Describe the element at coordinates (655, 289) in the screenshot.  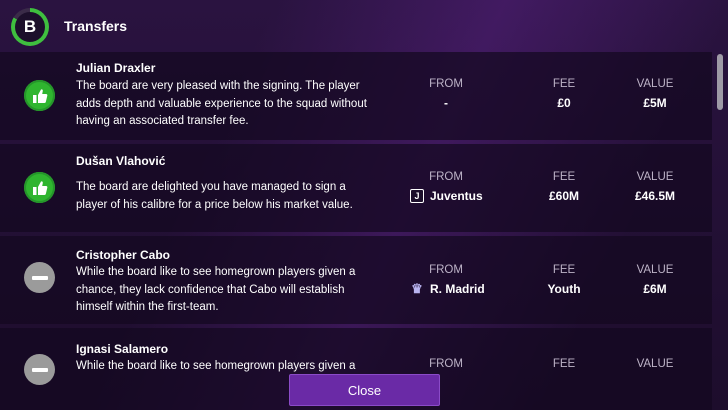
I see `value-value: £6M` at that location.